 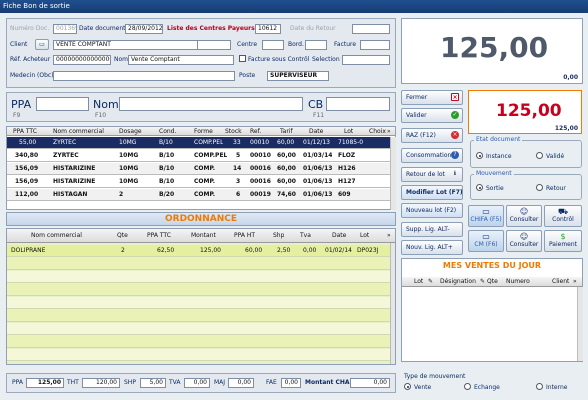 I want to click on cm-button: ▭ CM (F6), so click(x=486, y=241).